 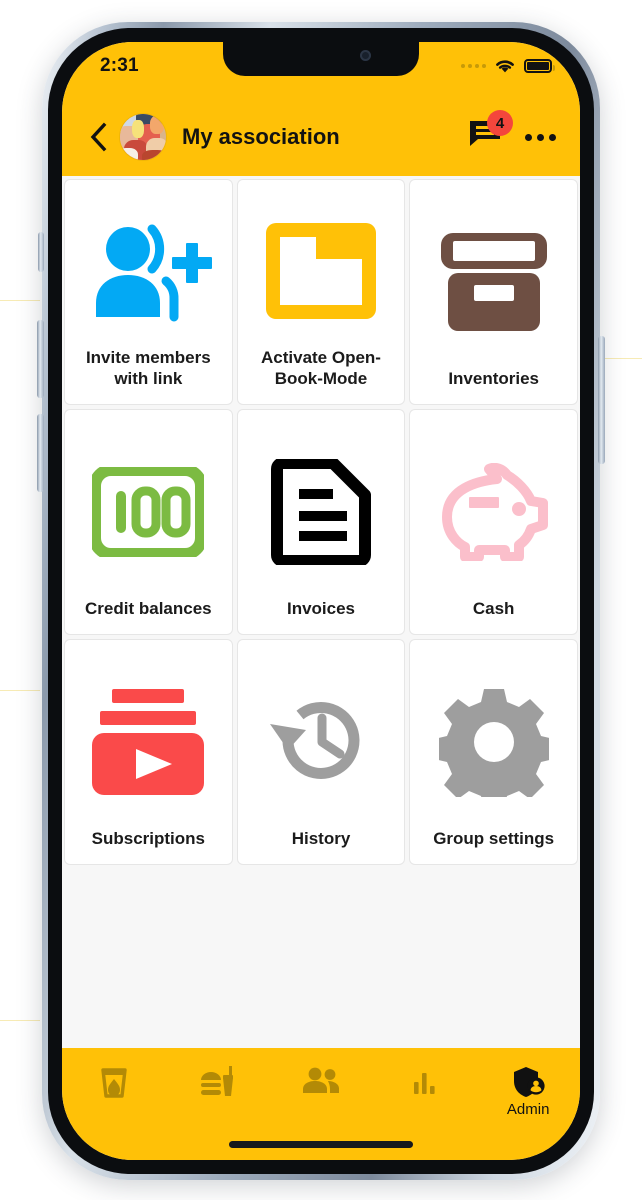 What do you see at coordinates (321, 1104) in the screenshot?
I see `bottom-navigation: Admin` at bounding box center [321, 1104].